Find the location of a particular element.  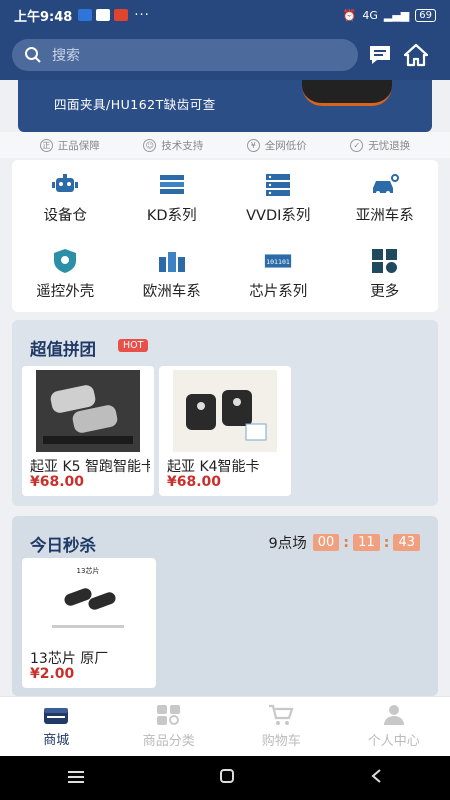

hot-badge: HOT is located at coordinates (133, 345).